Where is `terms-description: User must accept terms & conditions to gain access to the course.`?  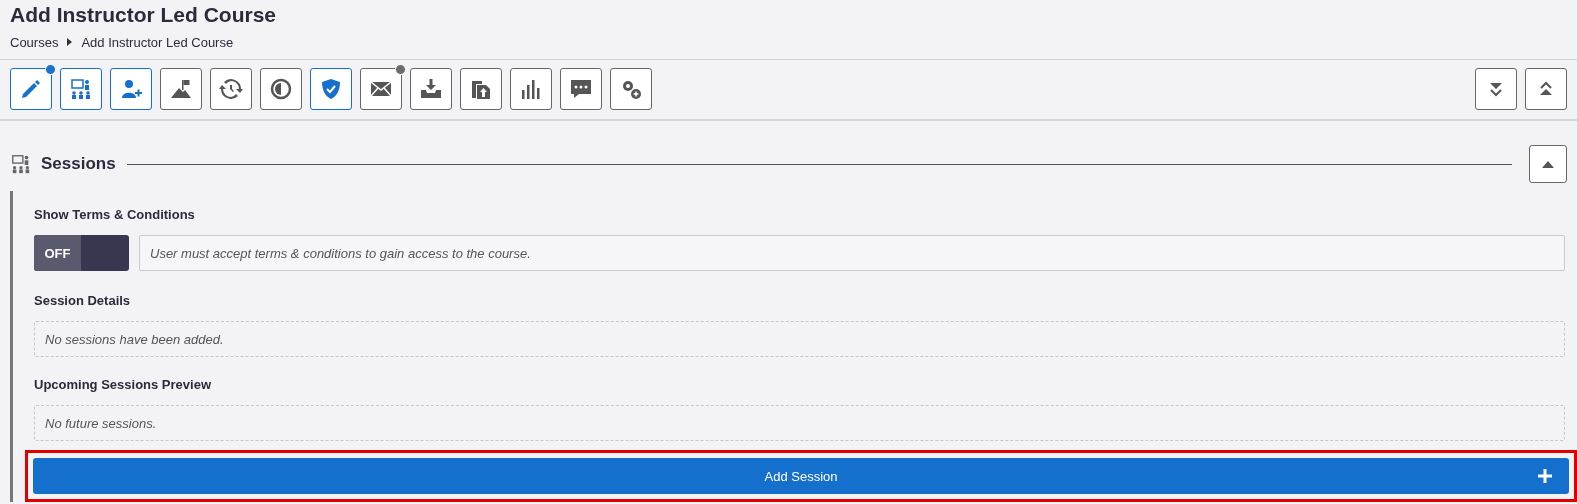 terms-description: User must accept terms & conditions to gain access to the course. is located at coordinates (852, 253).